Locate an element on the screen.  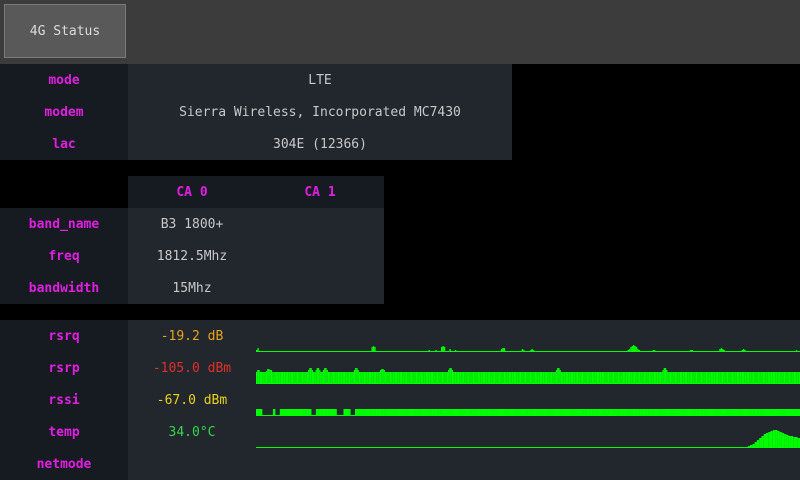
rsrp-label: rsrp is located at coordinates (64, 368).